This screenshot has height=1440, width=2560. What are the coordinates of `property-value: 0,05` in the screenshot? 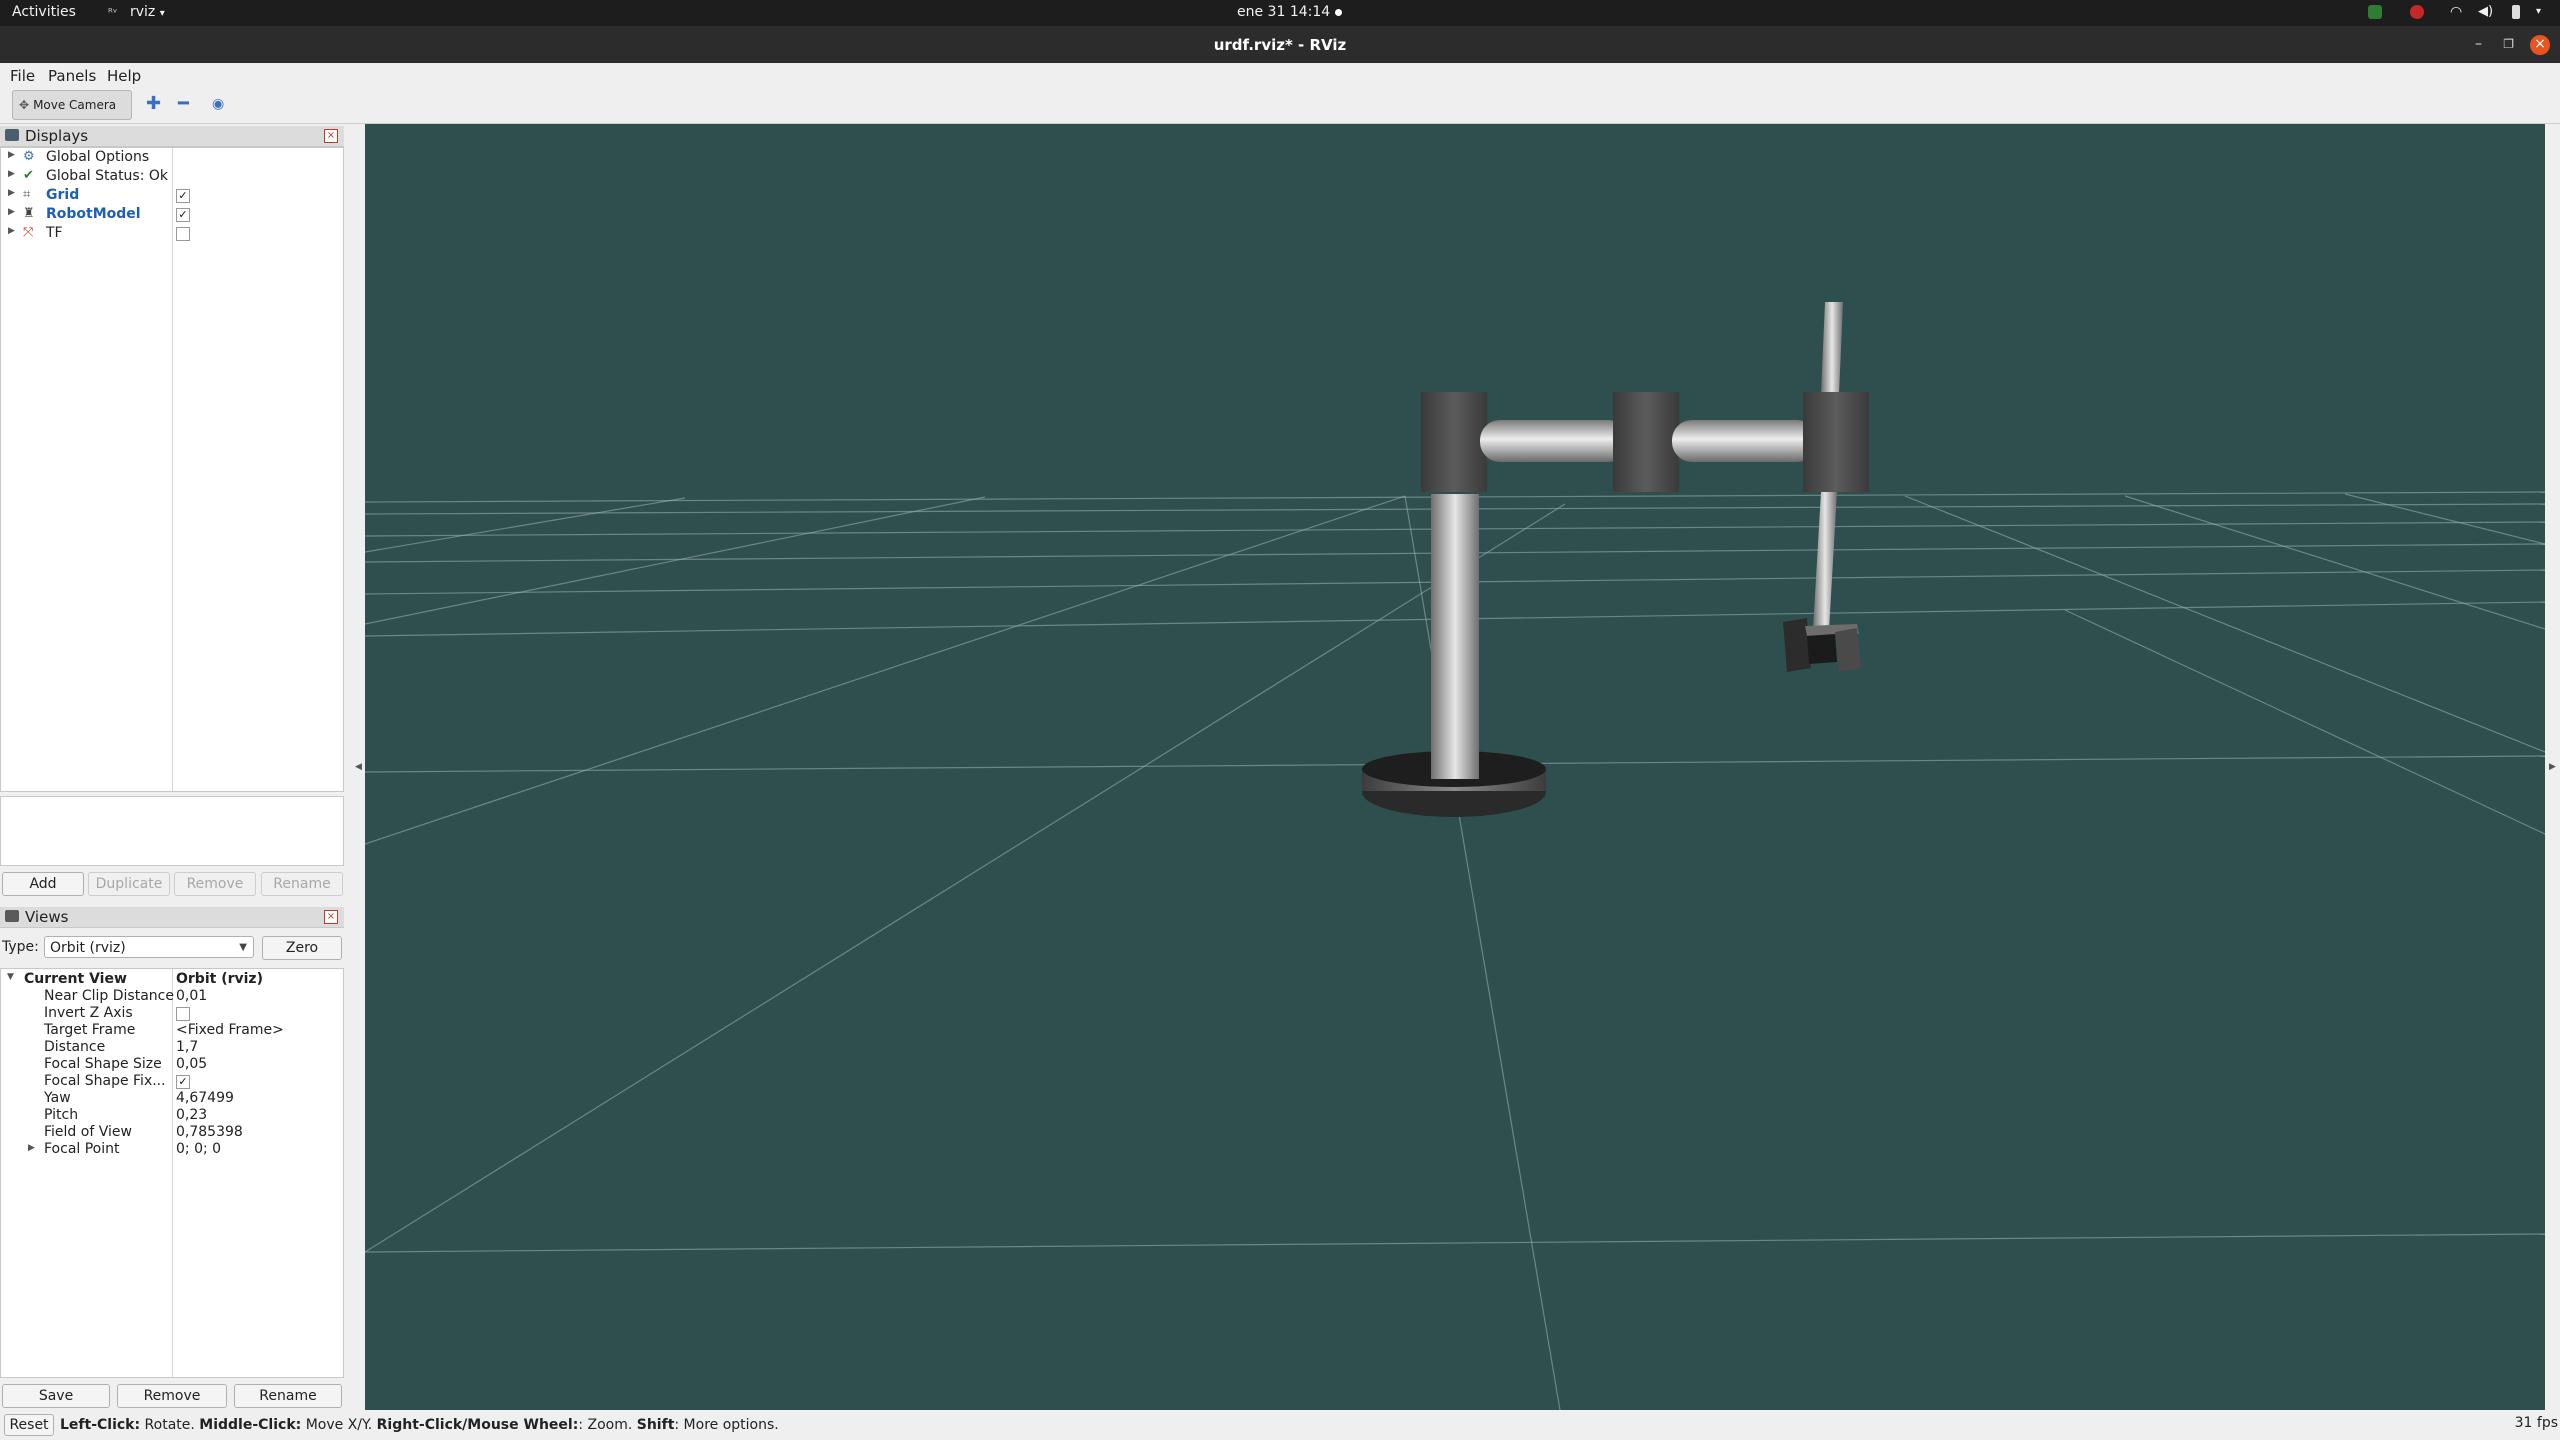 It's located at (191, 1064).